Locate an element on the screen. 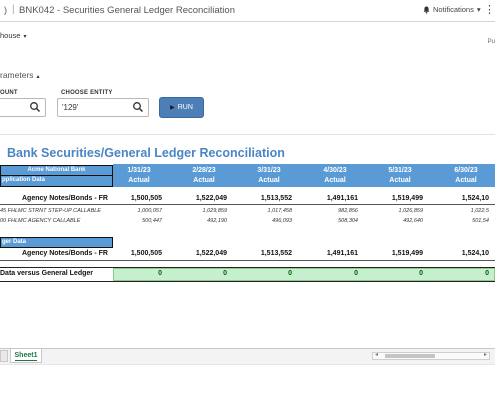 Image resolution: width=495 pixels, height=400 pixels. run-label: RUN is located at coordinates (185, 107).